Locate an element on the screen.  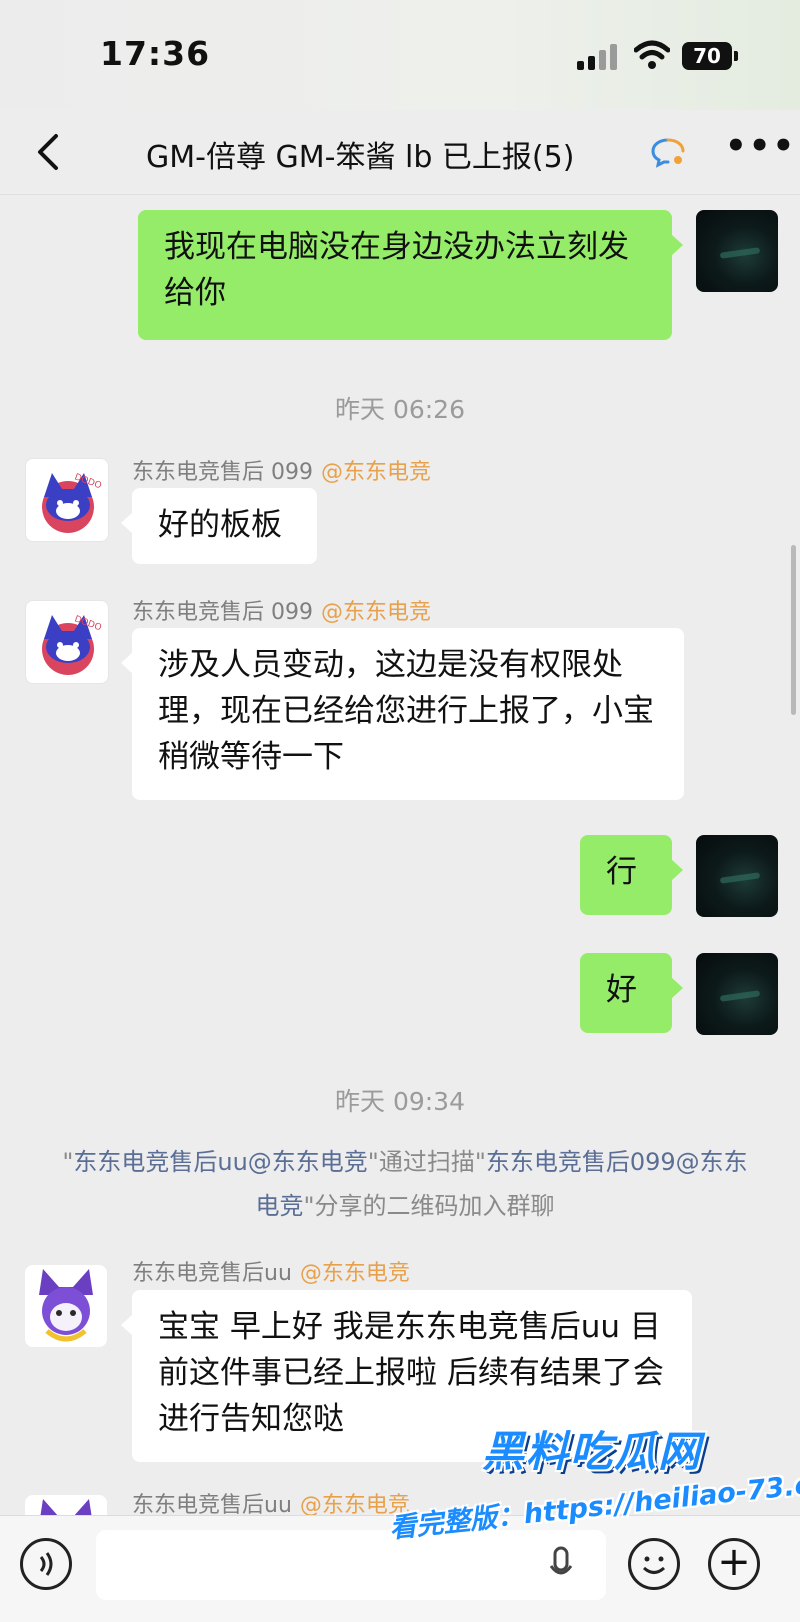
back-arrow-icon is located at coordinates (50, 152).